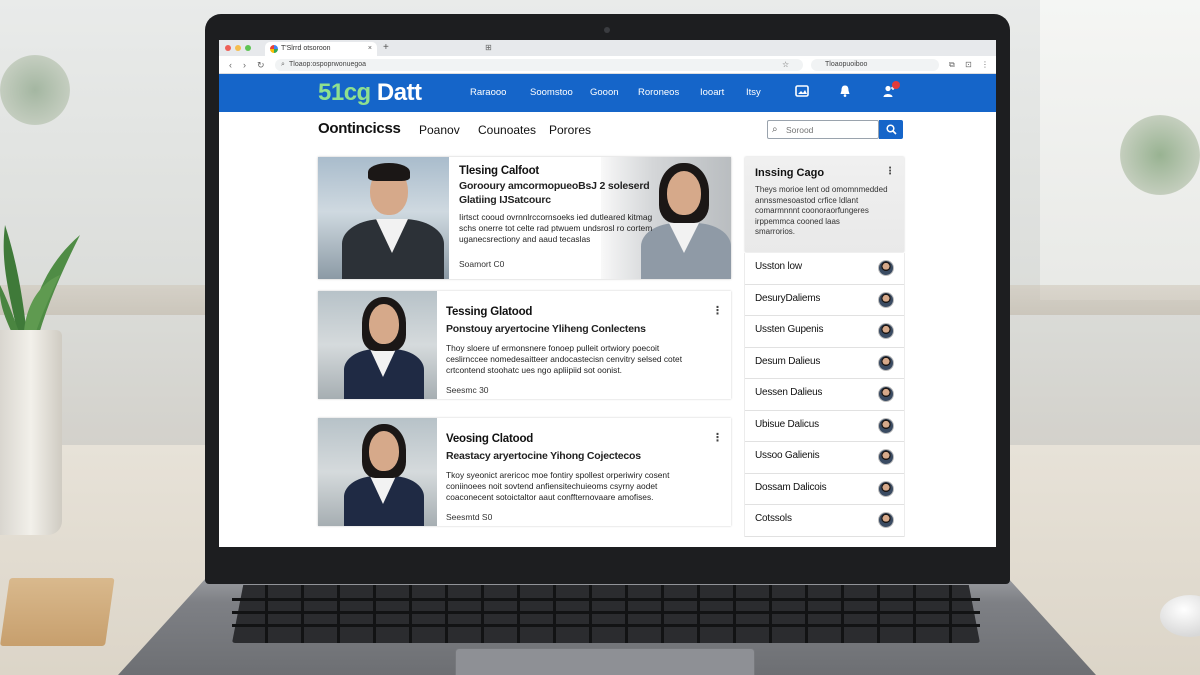 The height and width of the screenshot is (675, 1200). What do you see at coordinates (787, 455) in the screenshot?
I see `sidebar-item-label: Ussoo Galienis` at bounding box center [787, 455].